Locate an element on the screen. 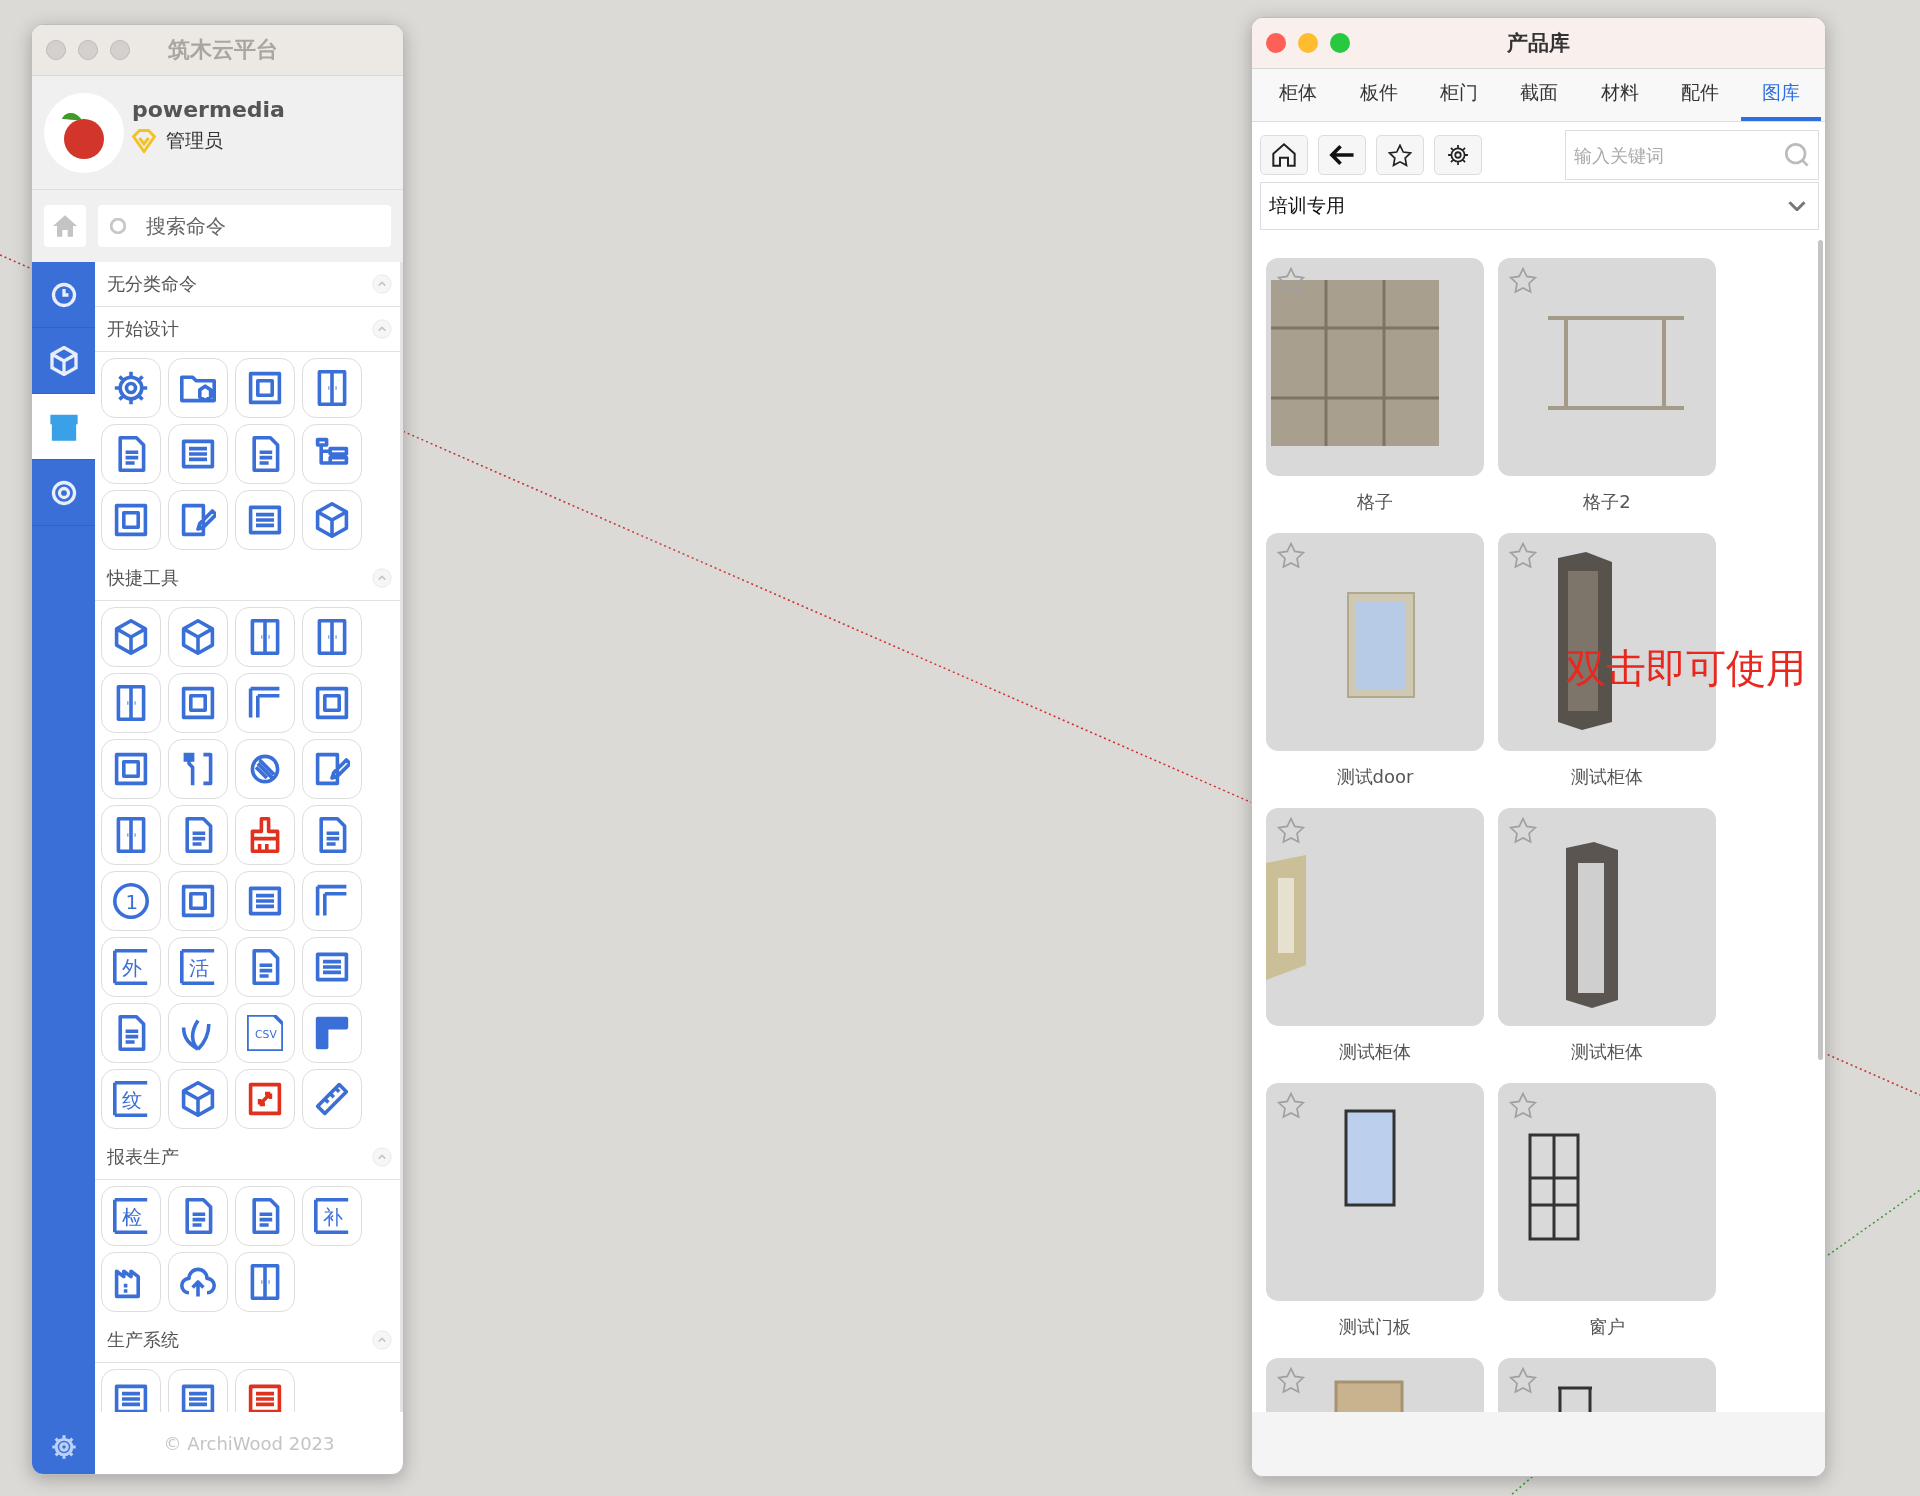 The width and height of the screenshot is (1920, 1496). sidebar-tab is located at coordinates (63, 427).